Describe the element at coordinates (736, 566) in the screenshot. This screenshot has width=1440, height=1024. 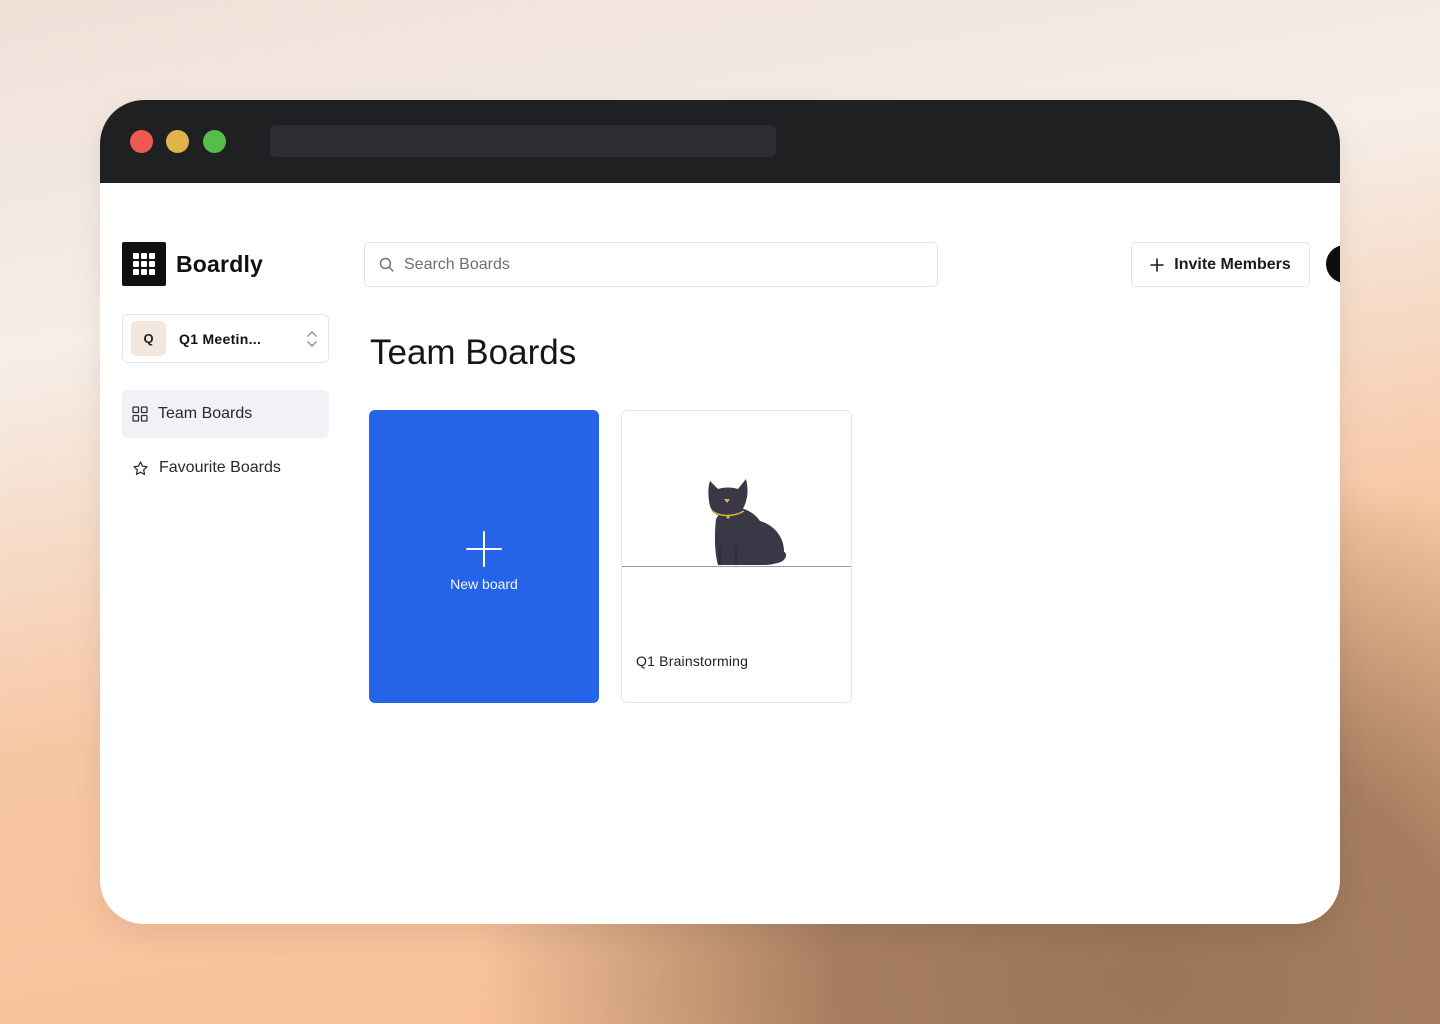
I see `ground-line` at that location.